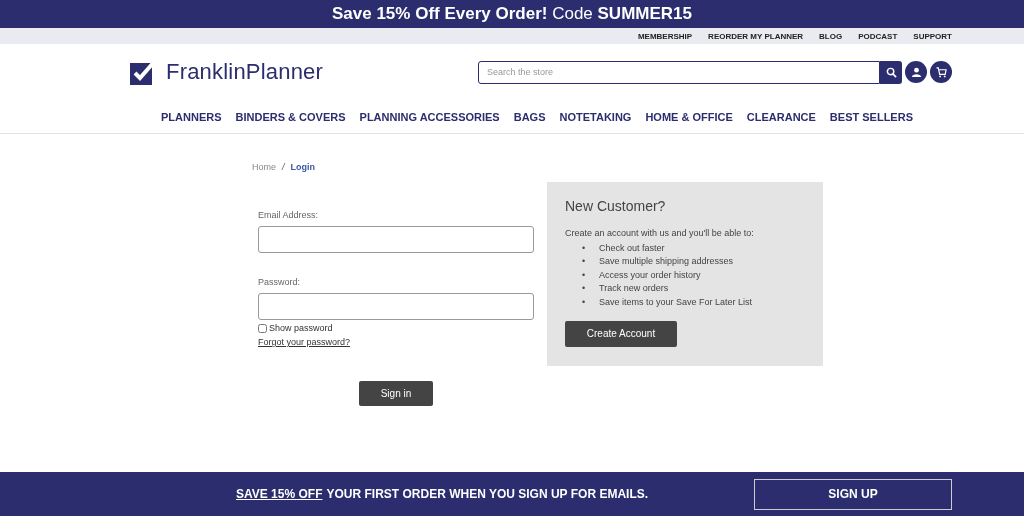 This screenshot has height=516, width=1024. What do you see at coordinates (191, 116) in the screenshot?
I see `nav-link: PLANNERS` at bounding box center [191, 116].